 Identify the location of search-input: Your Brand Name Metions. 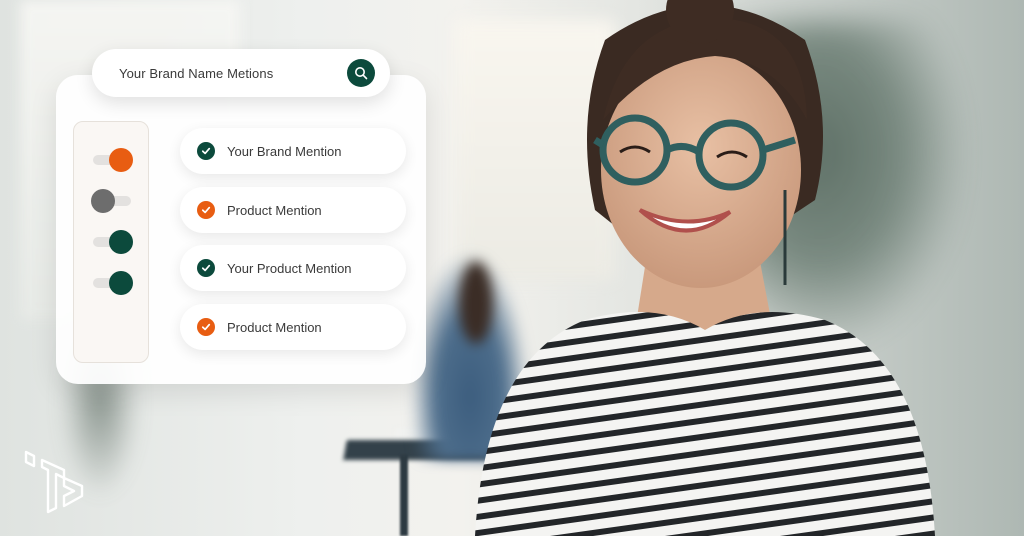
(233, 73).